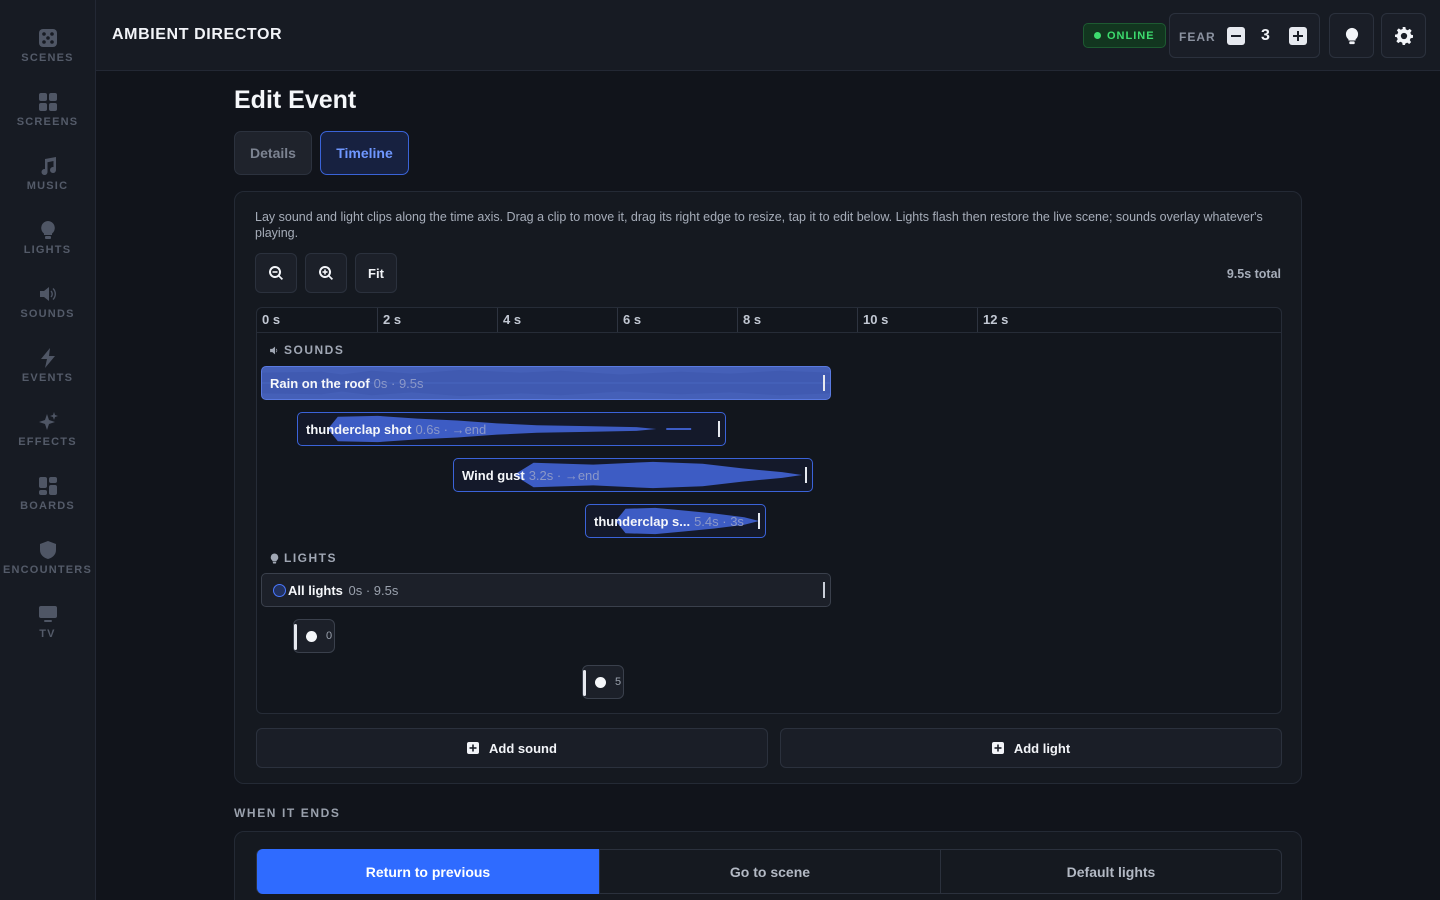 The width and height of the screenshot is (1440, 900). Describe the element at coordinates (389, 320) in the screenshot. I see `ruler-tick: 2 s` at that location.